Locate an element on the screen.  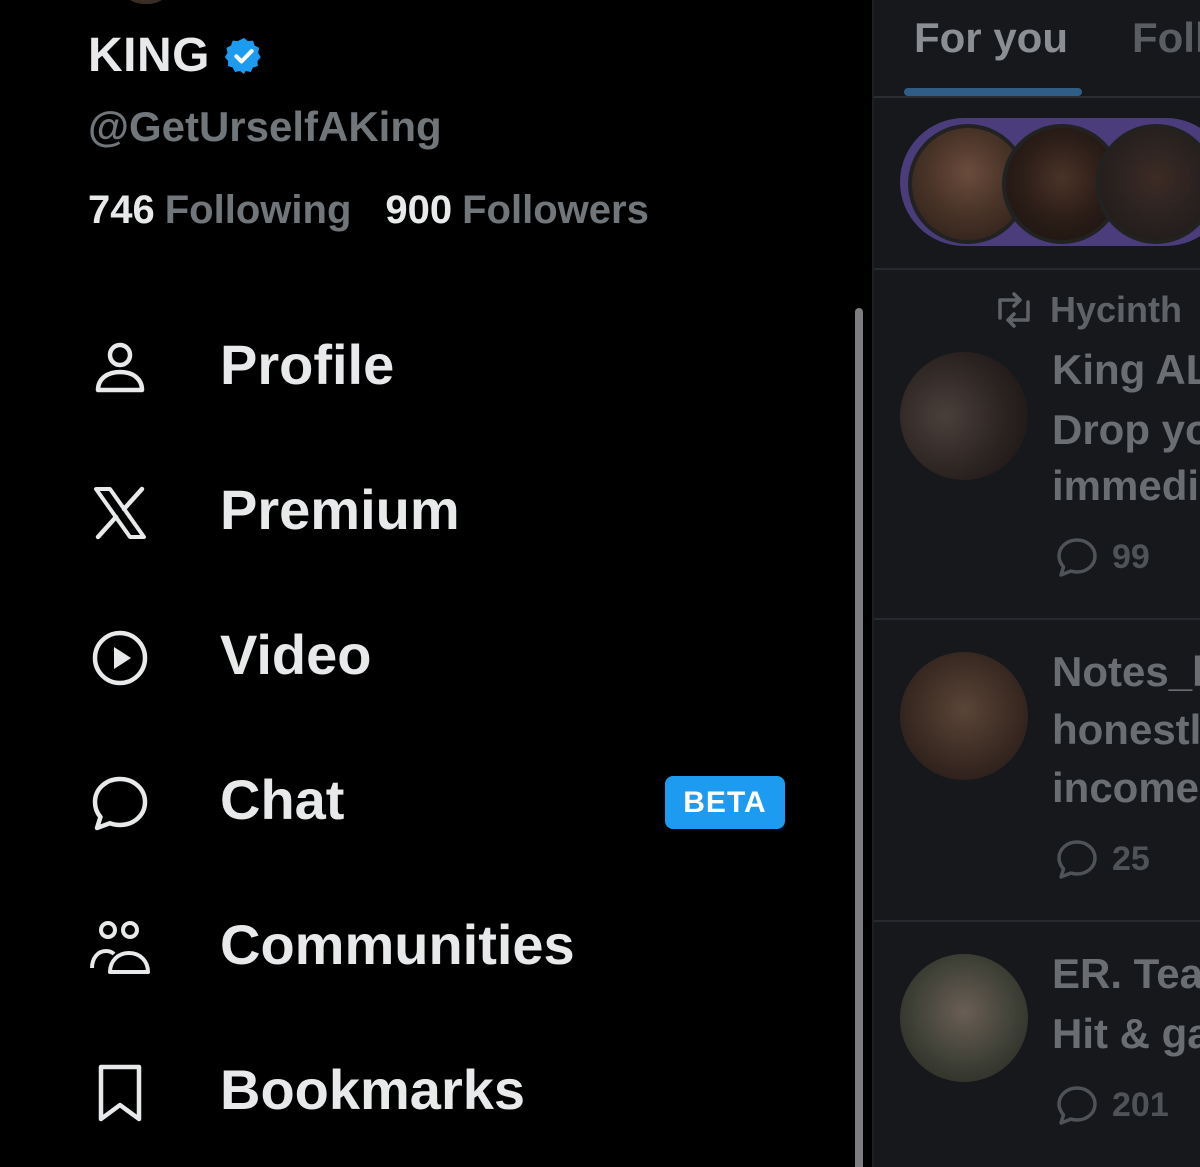
following-count: 746 is located at coordinates (121, 210).